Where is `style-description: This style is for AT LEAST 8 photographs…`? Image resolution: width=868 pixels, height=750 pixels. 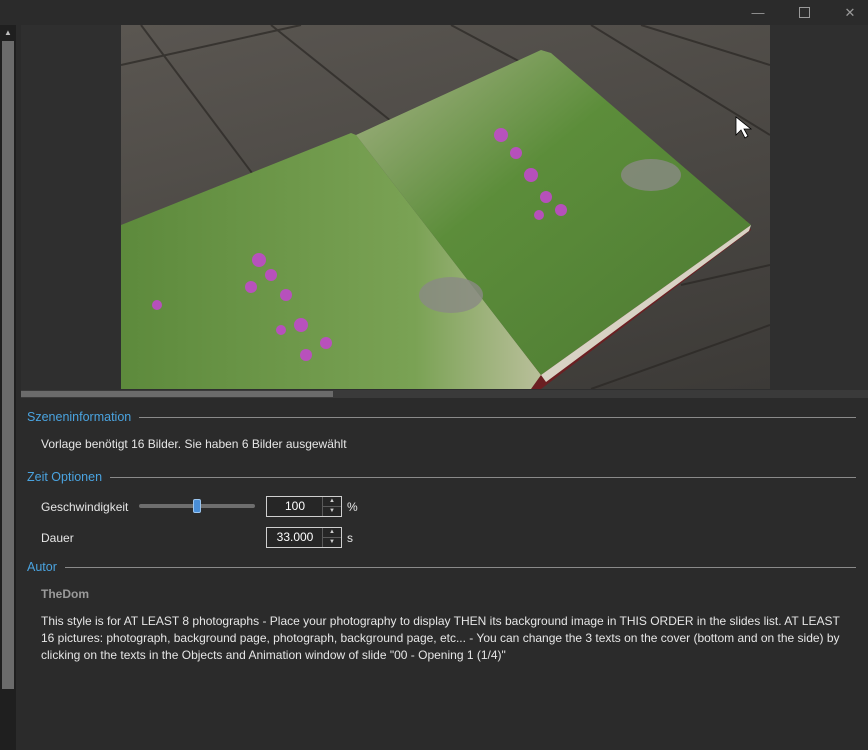
style-description: This style is for AT LEAST 8 photographs… is located at coordinates (440, 638).